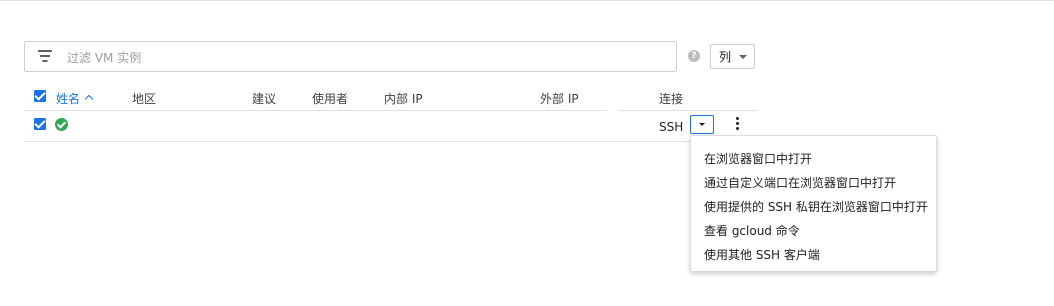  Describe the element at coordinates (527, 0) in the screenshot. I see `top-divider` at that location.